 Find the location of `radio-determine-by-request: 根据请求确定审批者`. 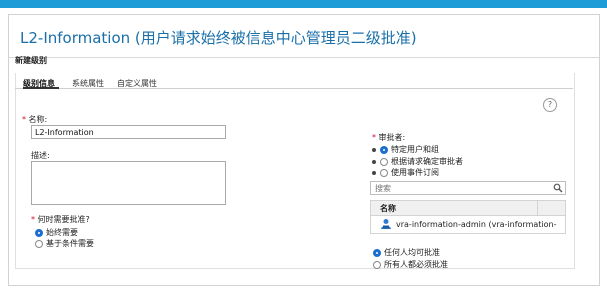

radio-determine-by-request: 根据请求确定审批者 is located at coordinates (417, 161).